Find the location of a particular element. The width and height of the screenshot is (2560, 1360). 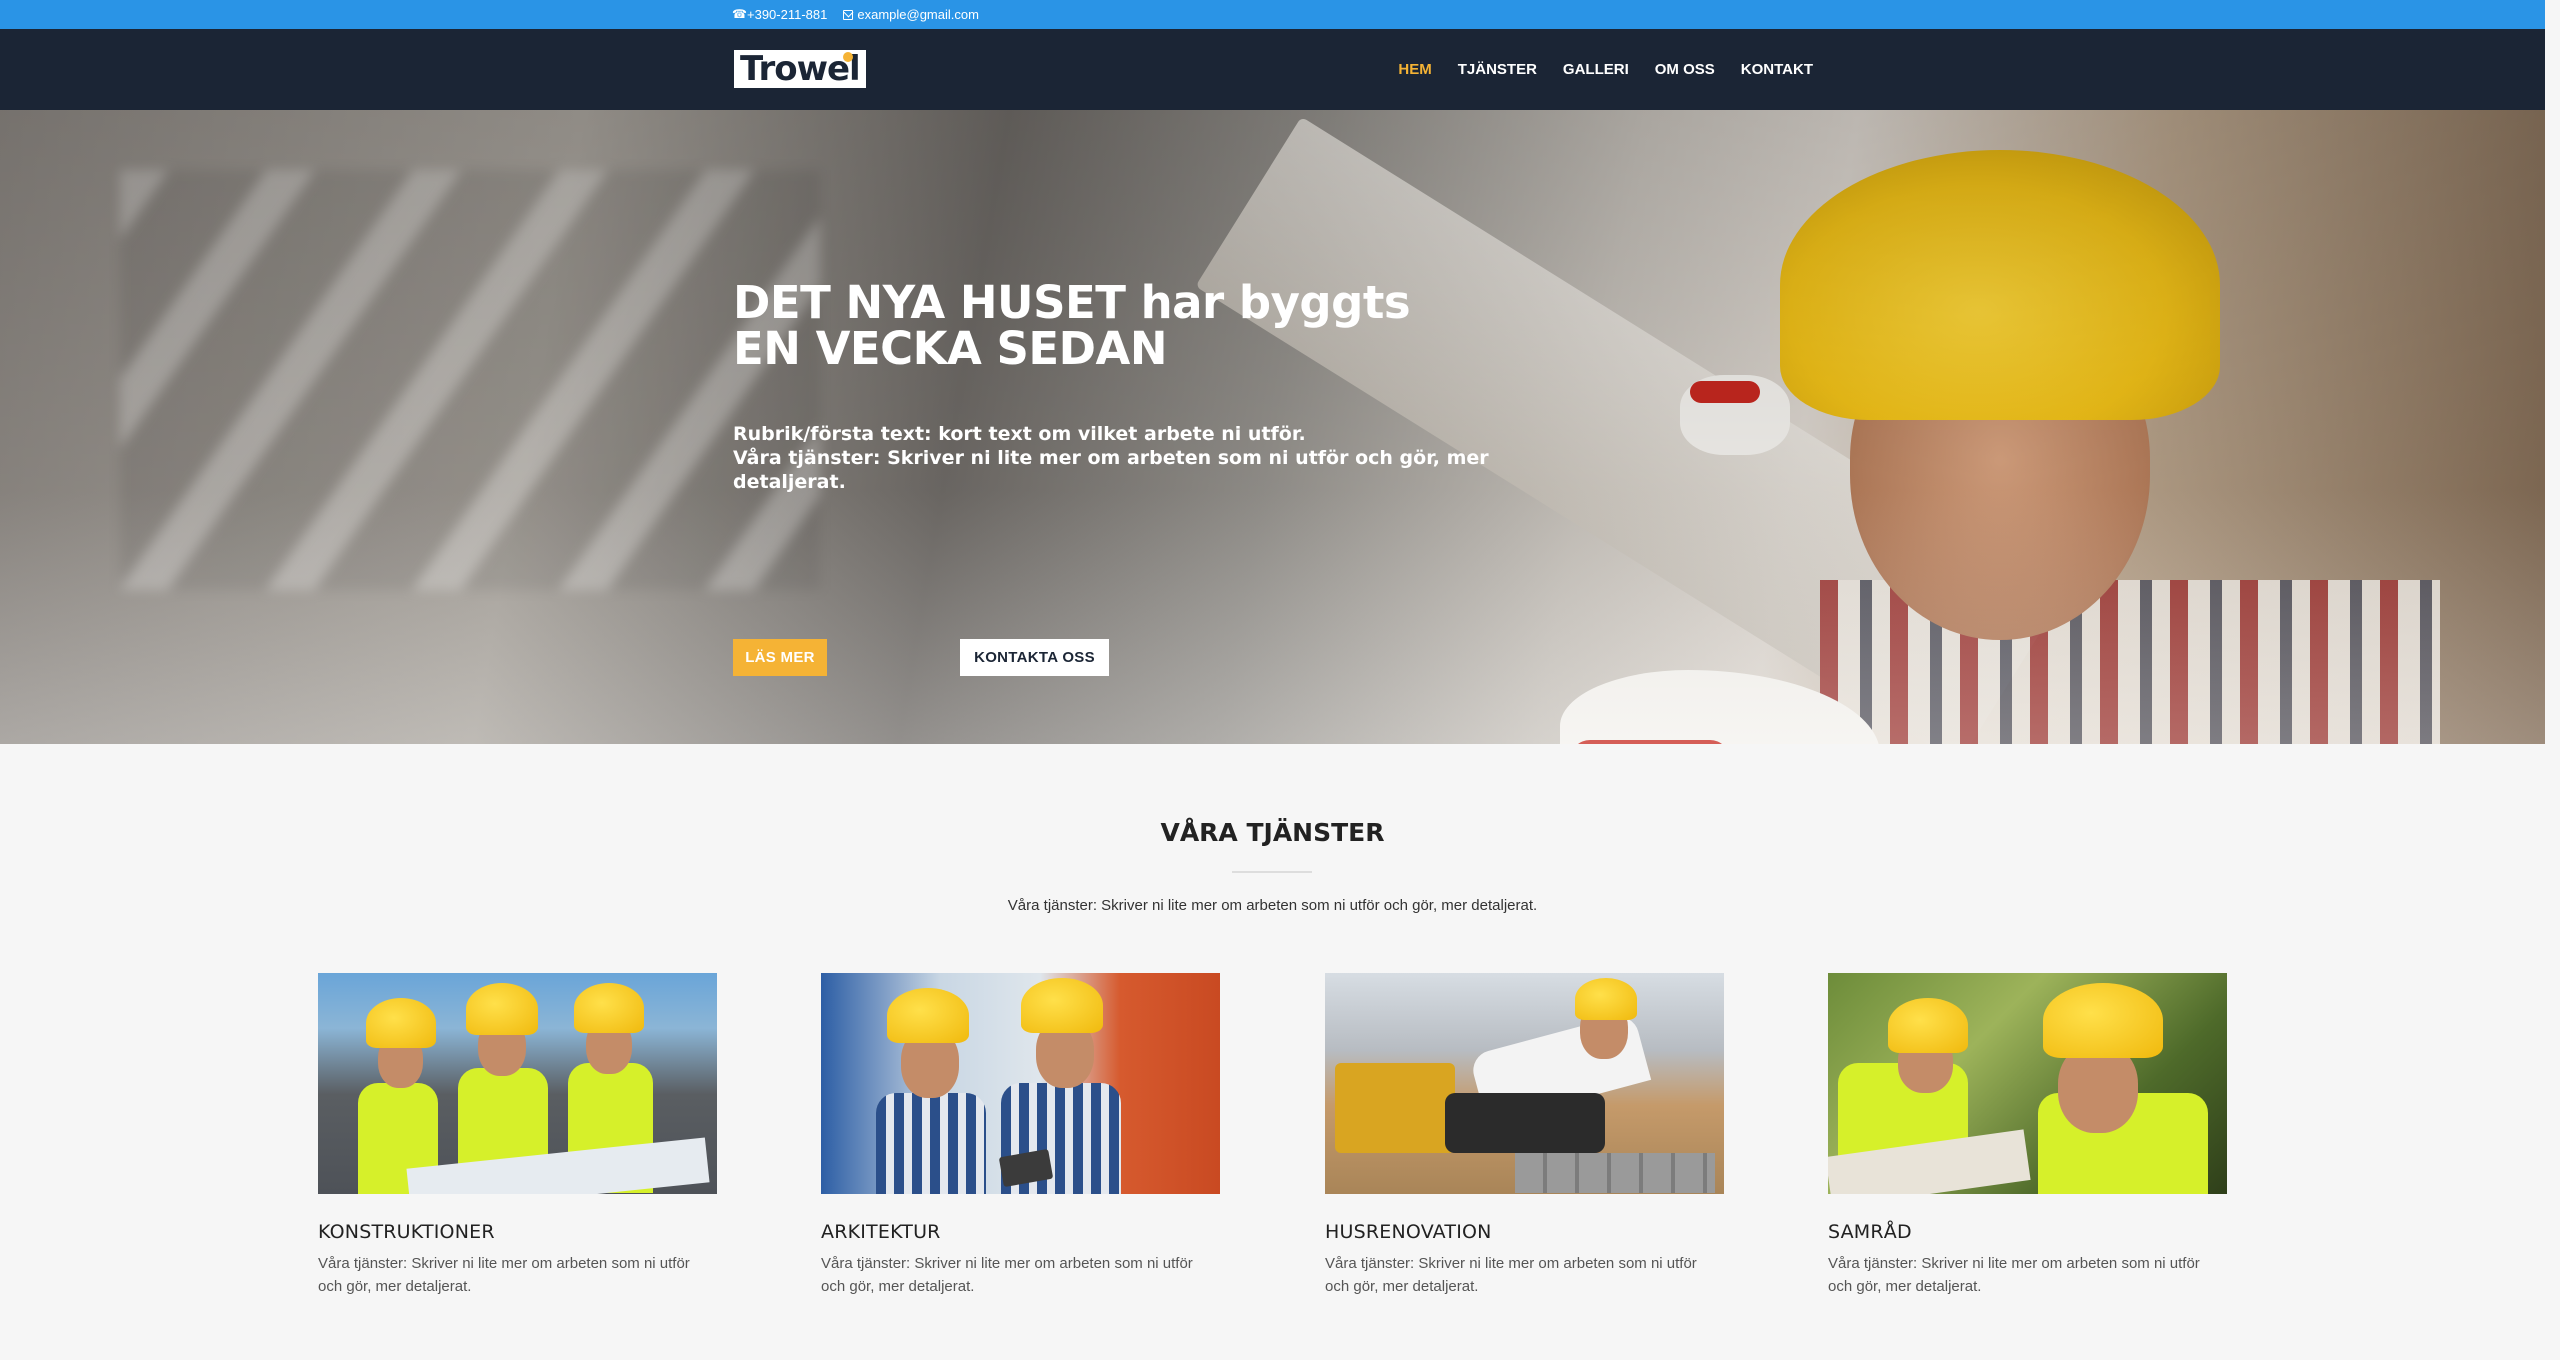

paving-shape is located at coordinates (1615, 1173).